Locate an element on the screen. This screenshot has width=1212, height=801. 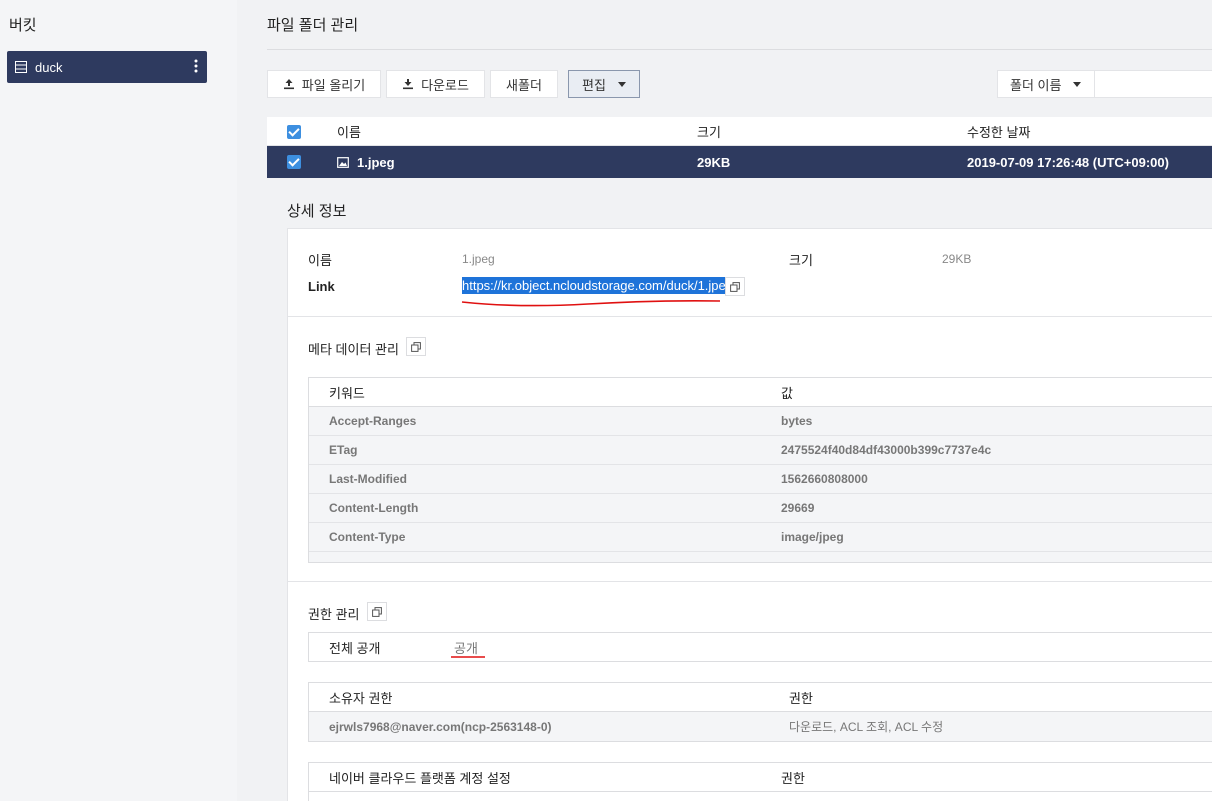
owner-perm-header: 권한 is located at coordinates (801, 698).